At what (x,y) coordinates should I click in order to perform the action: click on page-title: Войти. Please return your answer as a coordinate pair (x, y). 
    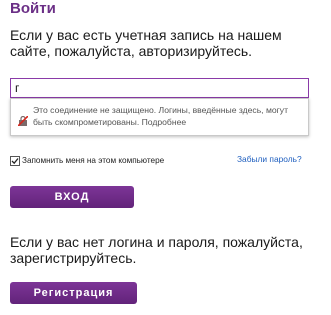
    Looking at the image, I should click on (33, 8).